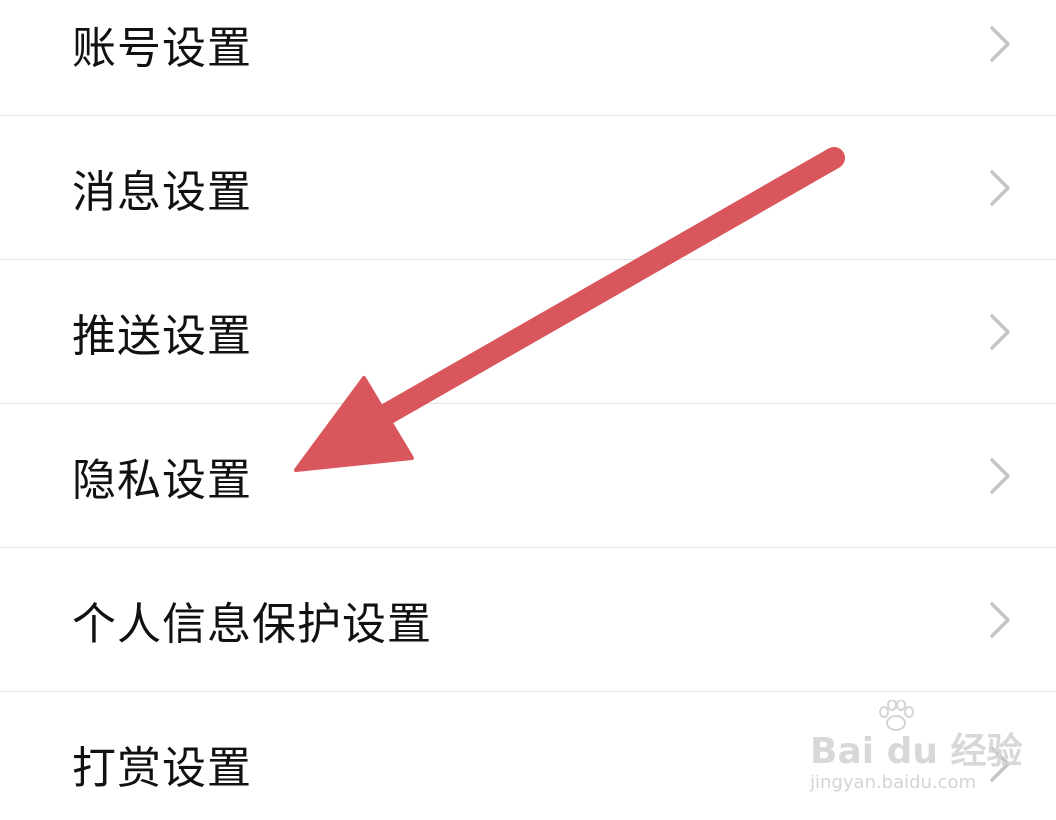  I want to click on settings-item-label: 个人信息保护设置, so click(252, 624).